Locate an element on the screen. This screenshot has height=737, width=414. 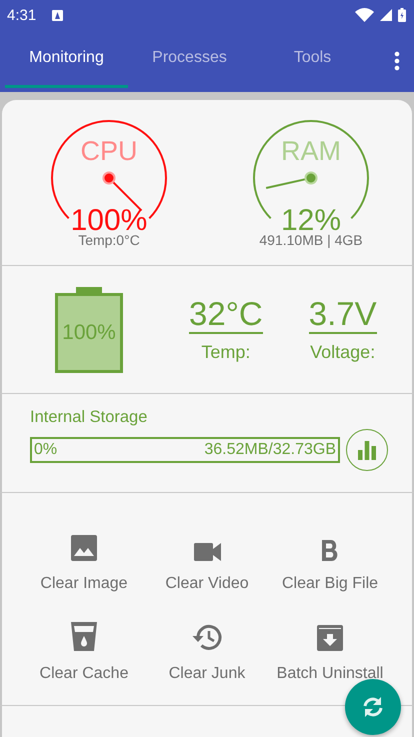
gauge-caption: Temp:0°C is located at coordinates (109, 240).